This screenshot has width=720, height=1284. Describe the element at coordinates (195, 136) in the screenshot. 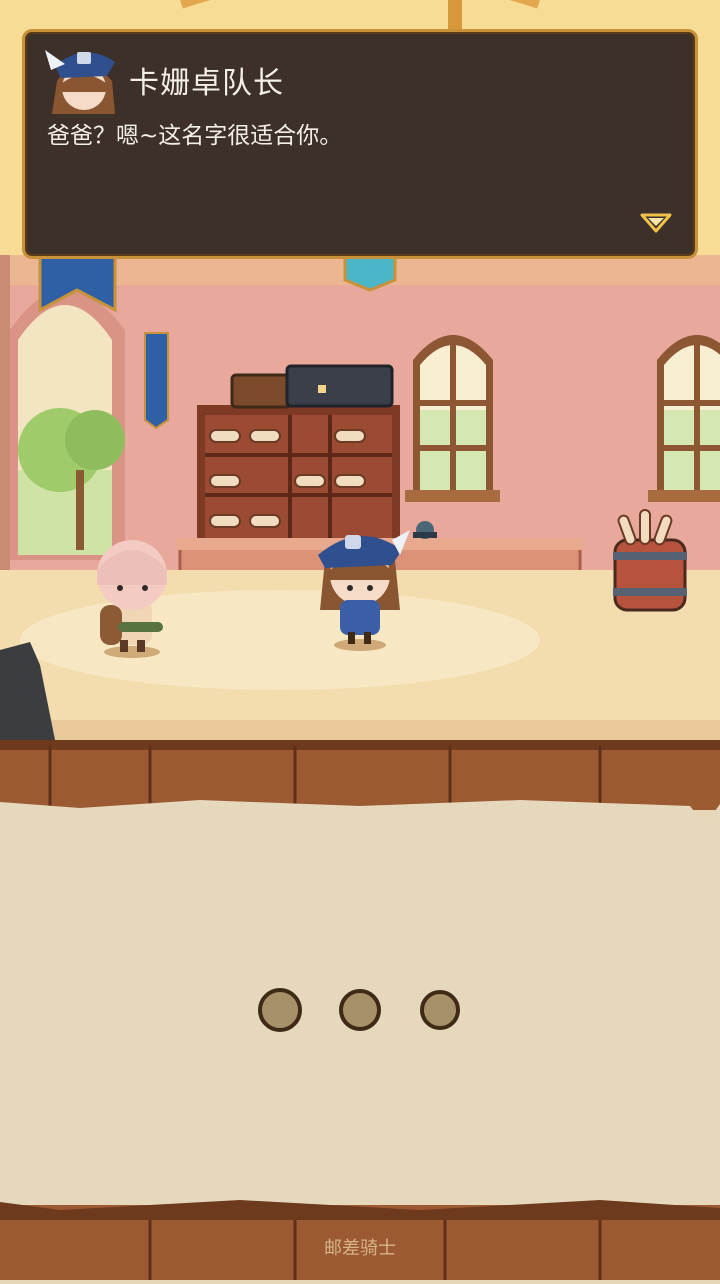

I see `dialog-line: 爸爸？嗯~这名字很适合你。` at that location.